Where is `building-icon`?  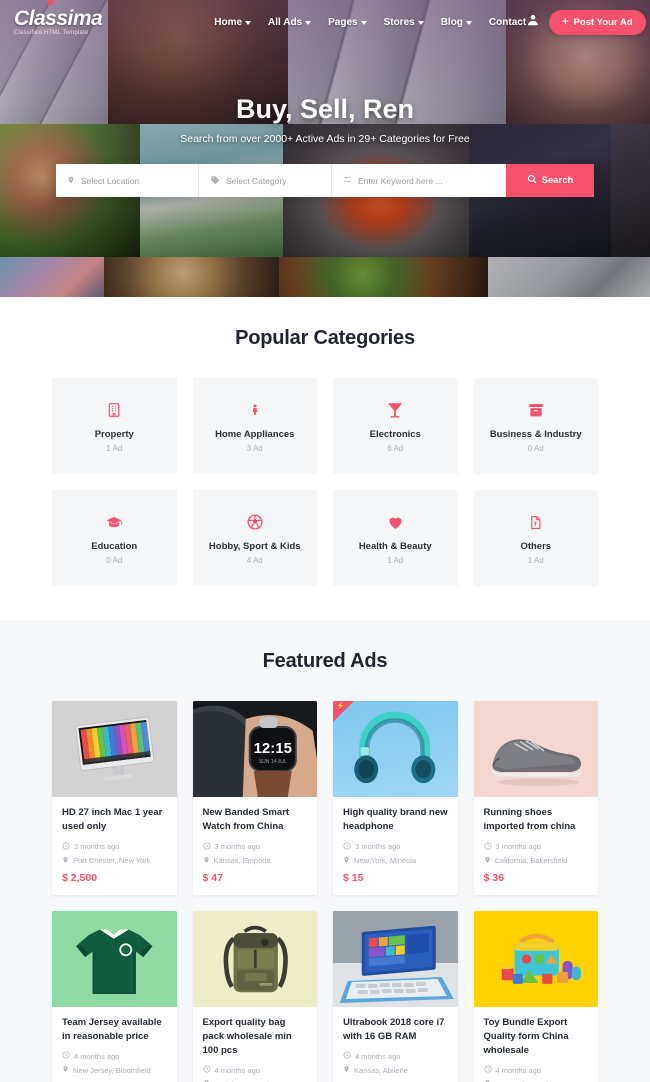
building-icon is located at coordinates (114, 410).